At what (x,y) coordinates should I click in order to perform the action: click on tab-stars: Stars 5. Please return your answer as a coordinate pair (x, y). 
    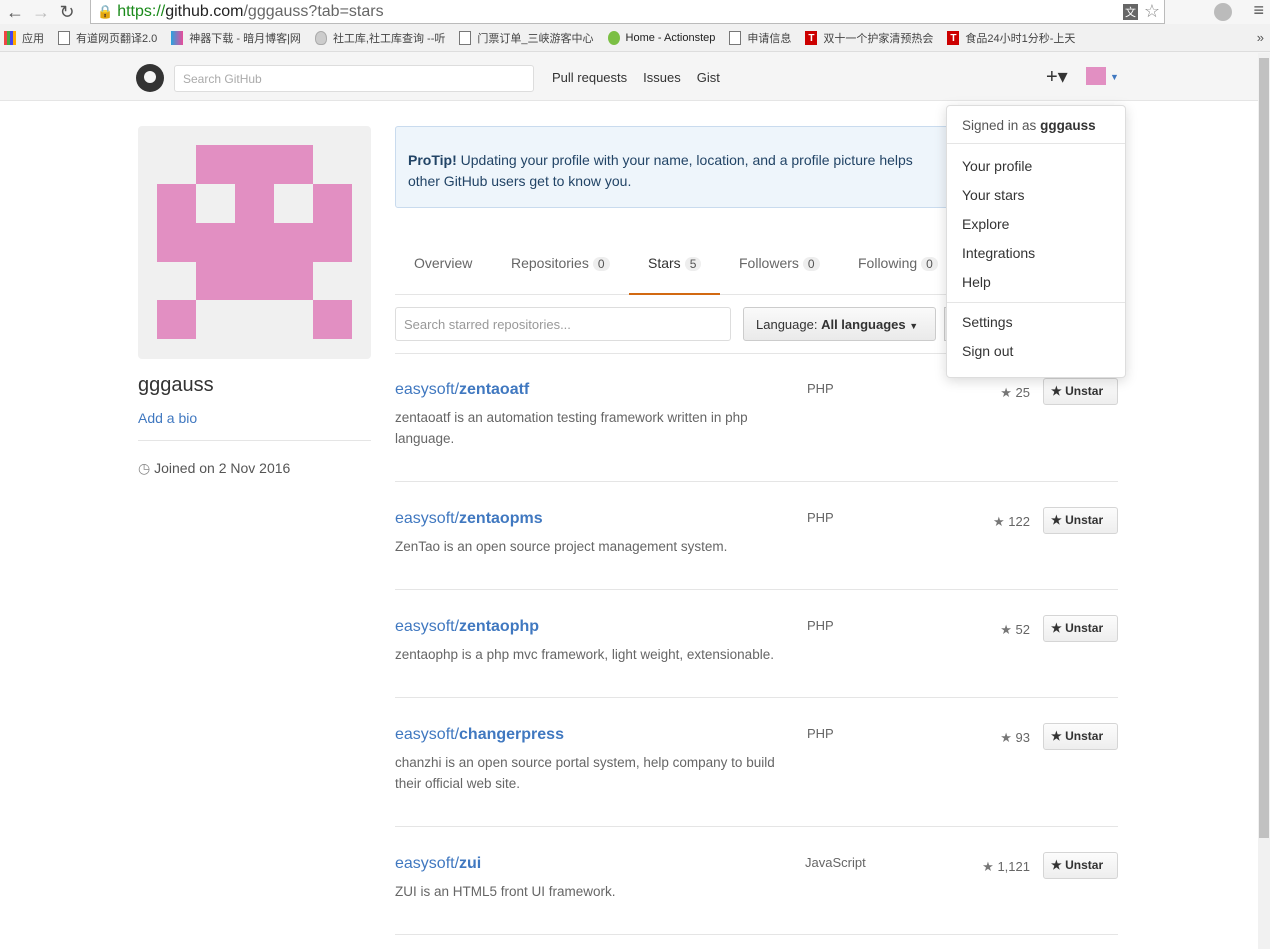
    Looking at the image, I should click on (674, 267).